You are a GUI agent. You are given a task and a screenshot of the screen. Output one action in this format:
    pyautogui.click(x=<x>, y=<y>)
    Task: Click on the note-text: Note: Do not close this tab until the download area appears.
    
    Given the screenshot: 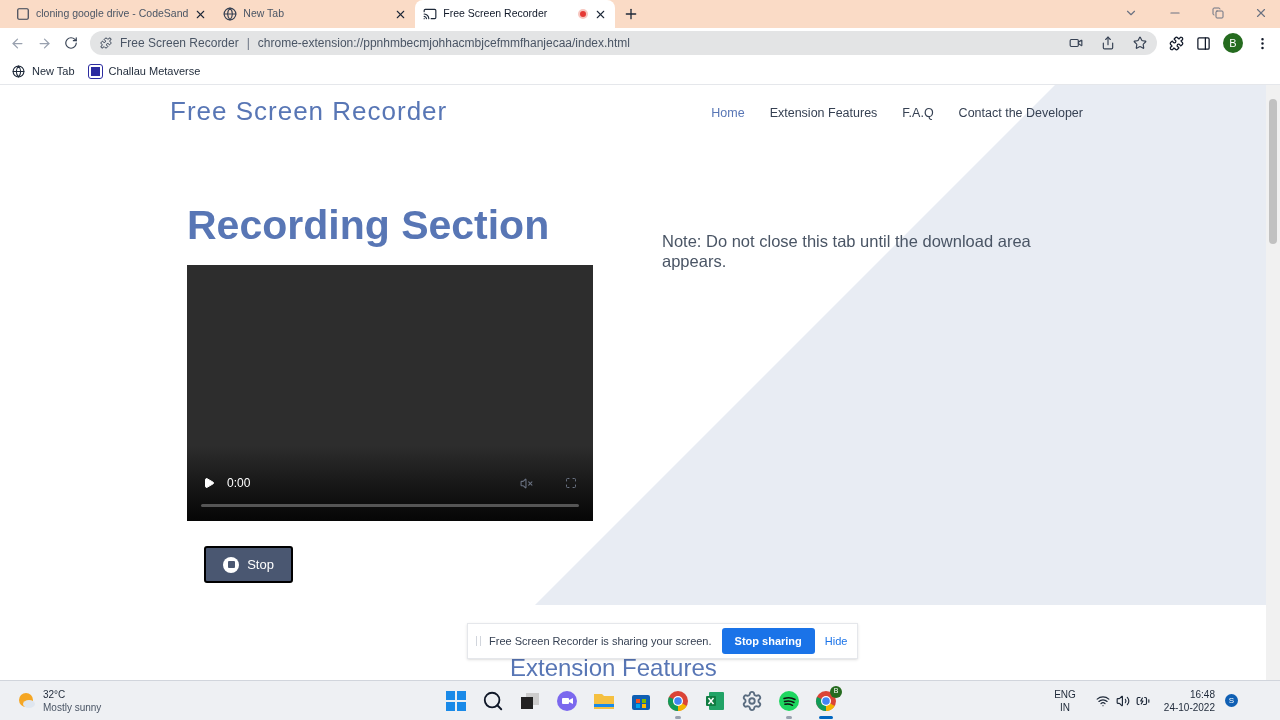 What is the action you would take?
    pyautogui.click(x=847, y=251)
    